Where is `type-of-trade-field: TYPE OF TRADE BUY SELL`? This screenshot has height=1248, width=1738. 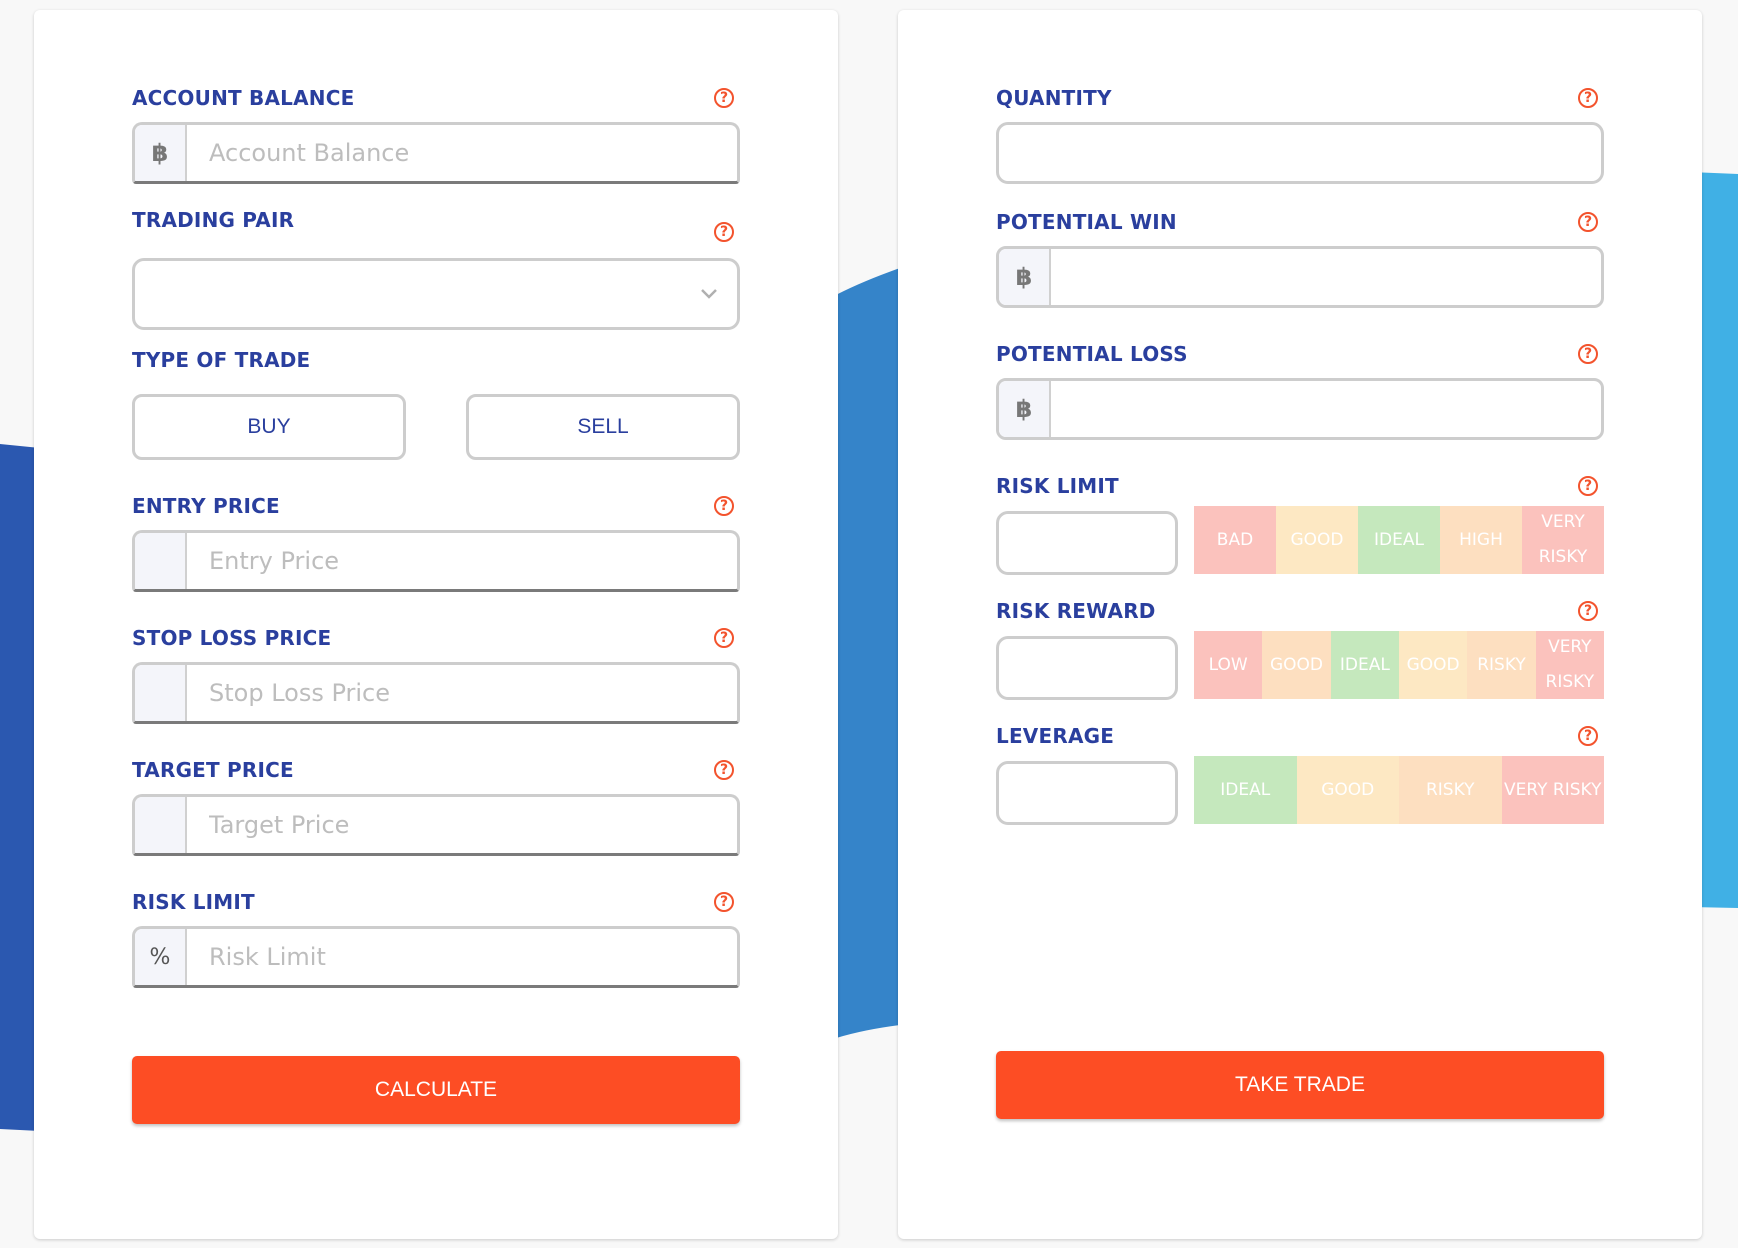
type-of-trade-field: TYPE OF TRADE BUY SELL is located at coordinates (436, 403).